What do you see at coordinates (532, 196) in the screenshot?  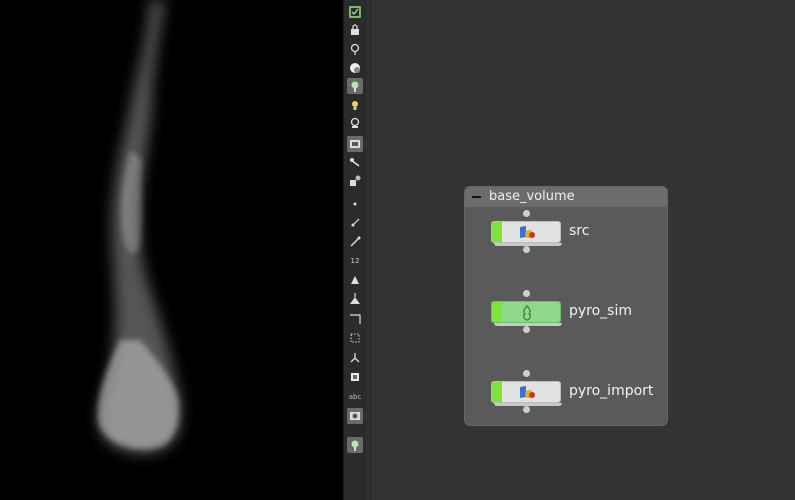 I see `network-box-title: base_volume` at bounding box center [532, 196].